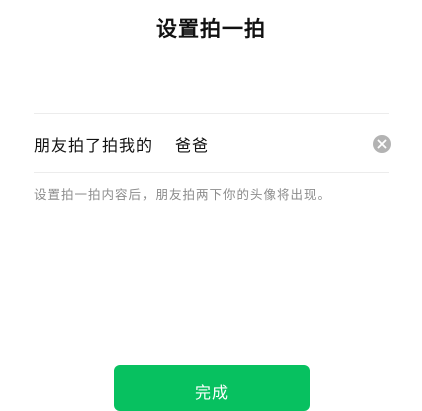 The image size is (422, 411). What do you see at coordinates (94, 145) in the screenshot?
I see `pat-prefix-label: 朋友拍了拍我的` at bounding box center [94, 145].